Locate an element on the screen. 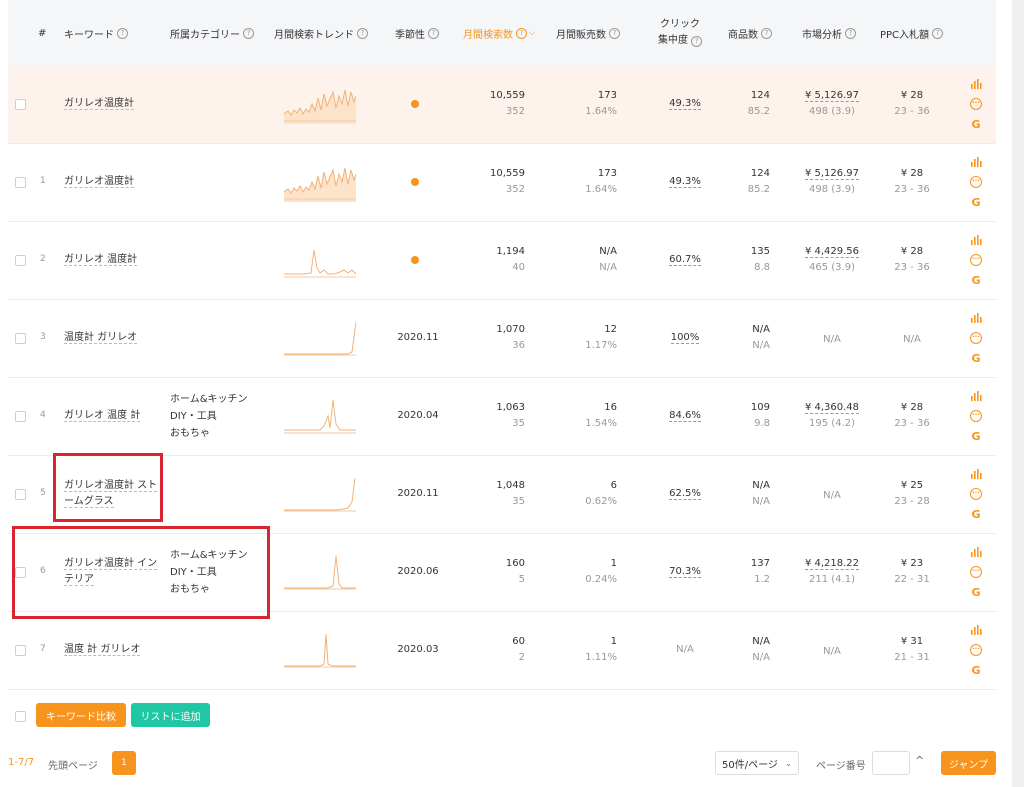 This screenshot has height=787, width=1024. click-share-cell: 84.6% is located at coordinates (685, 416).